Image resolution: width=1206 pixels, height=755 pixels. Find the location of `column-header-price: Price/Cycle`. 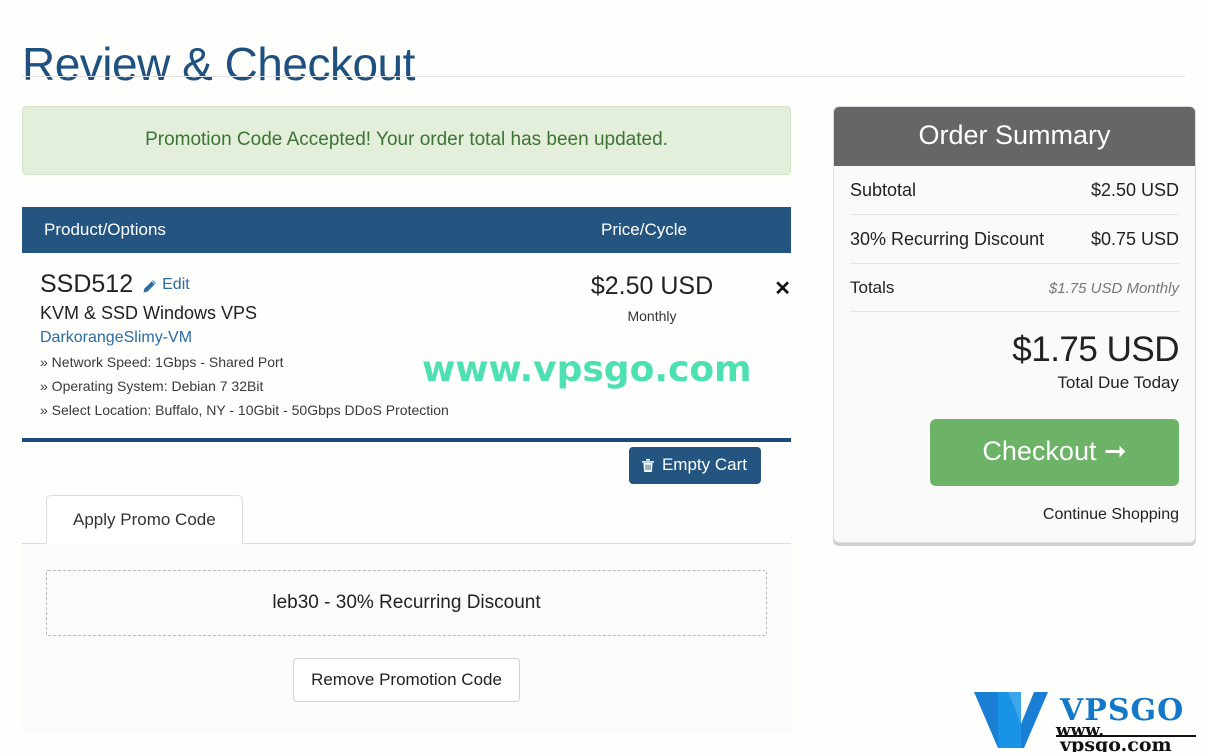

column-header-price: Price/Cycle is located at coordinates (644, 229).